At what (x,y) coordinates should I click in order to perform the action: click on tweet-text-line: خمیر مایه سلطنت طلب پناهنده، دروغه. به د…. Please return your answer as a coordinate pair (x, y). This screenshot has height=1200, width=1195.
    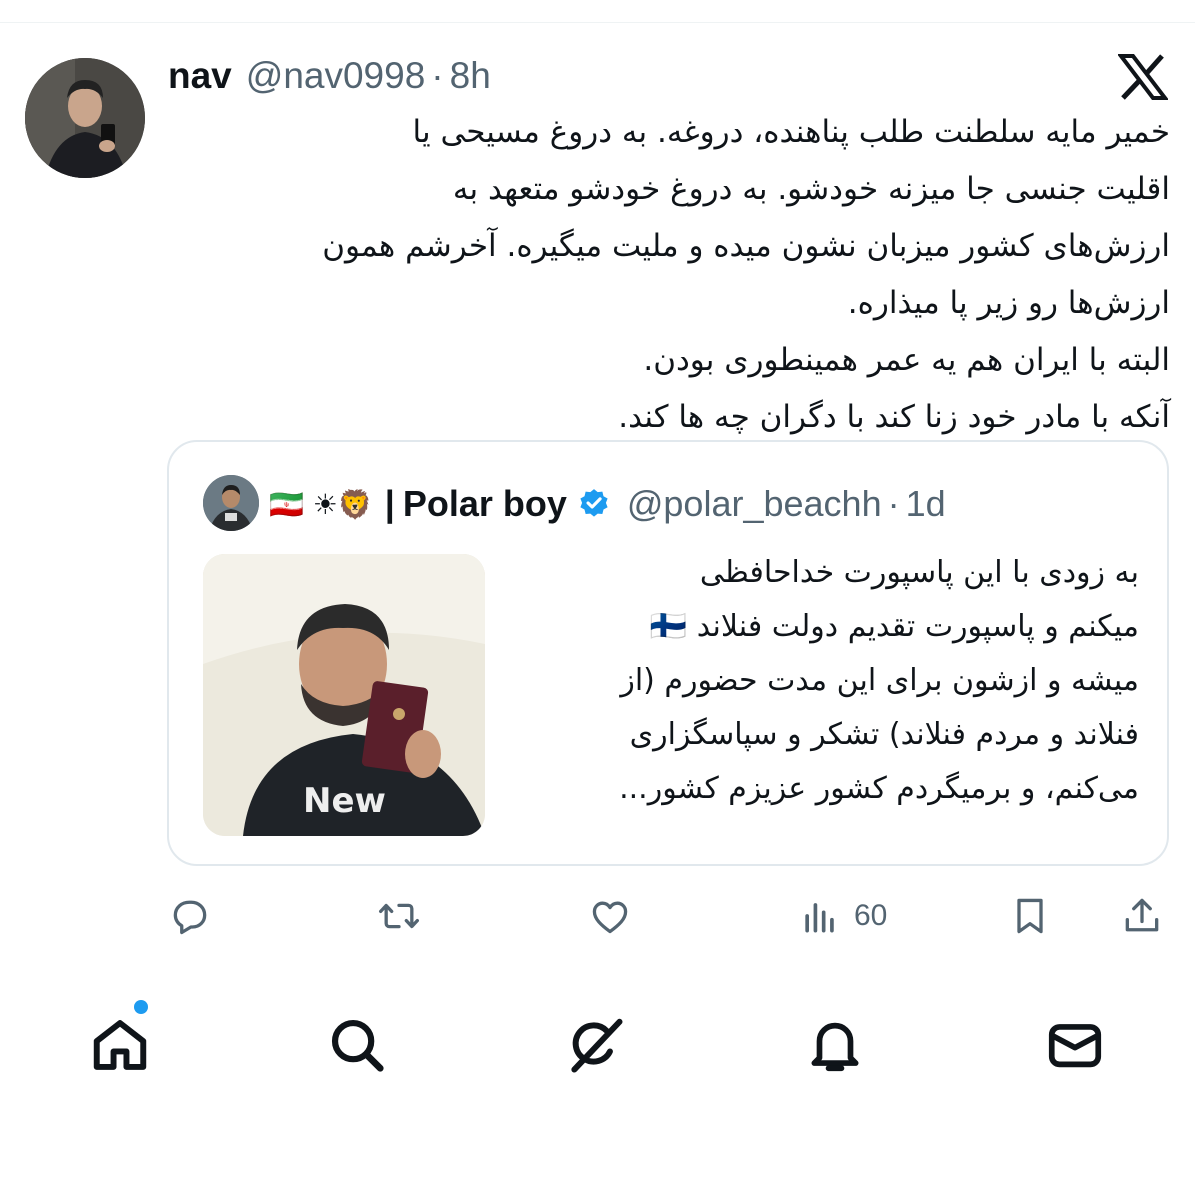
    Looking at the image, I should click on (791, 132).